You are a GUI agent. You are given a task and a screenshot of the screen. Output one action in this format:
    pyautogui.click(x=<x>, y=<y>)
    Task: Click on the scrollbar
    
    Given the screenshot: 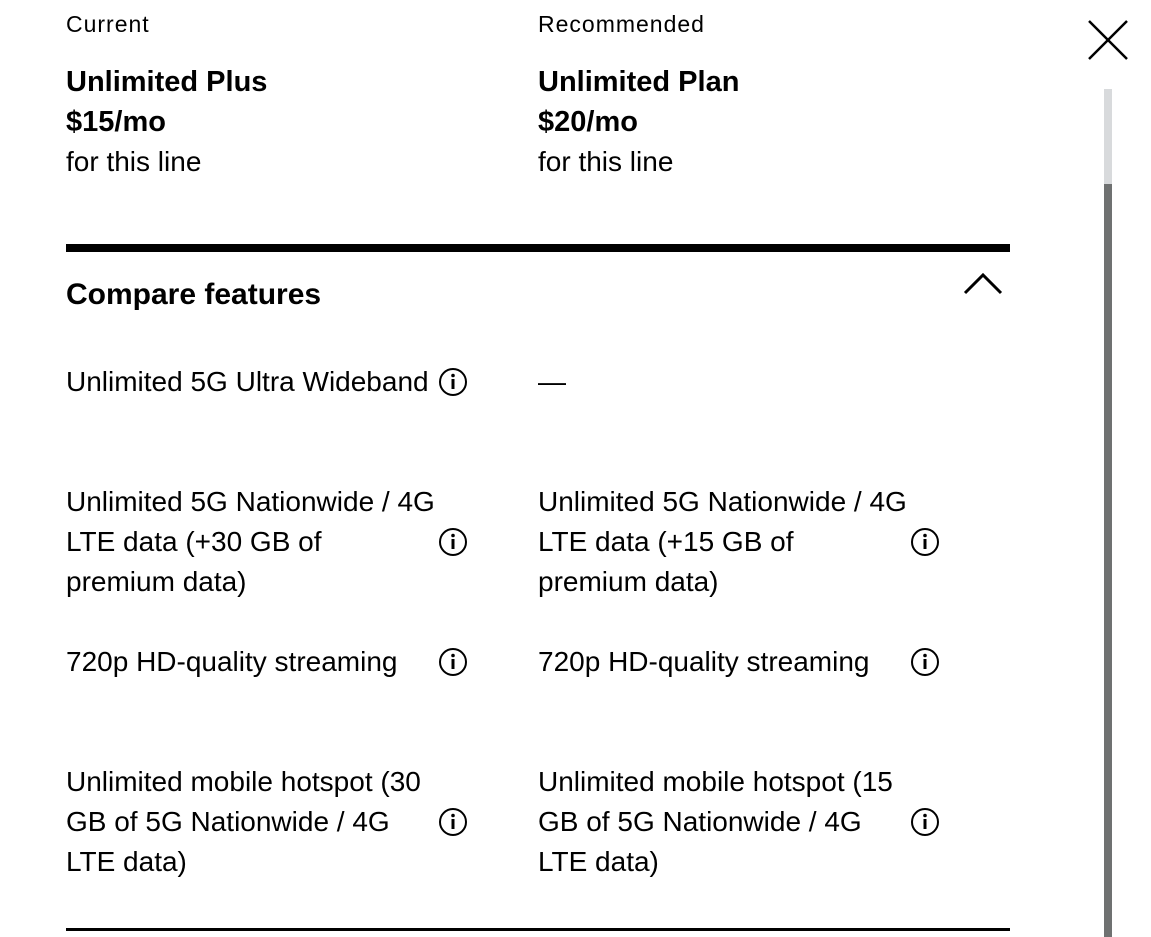 What is the action you would take?
    pyautogui.click(x=1108, y=513)
    